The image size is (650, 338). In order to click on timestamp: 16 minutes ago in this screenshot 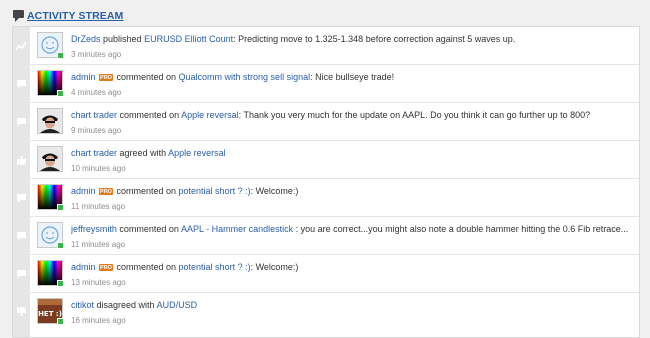, I will do `click(98, 320)`.